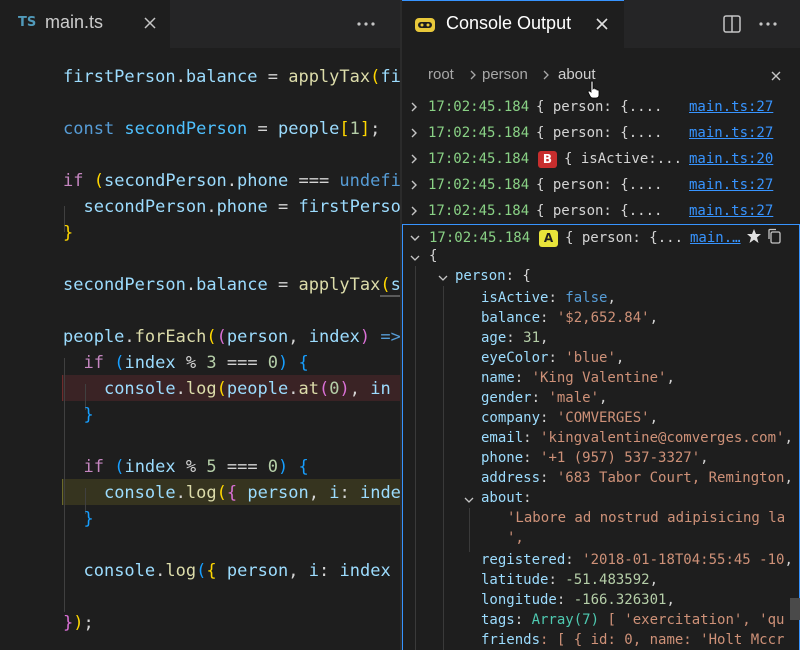 Image resolution: width=800 pixels, height=650 pixels. Describe the element at coordinates (547, 159) in the screenshot. I see `log-badge: B` at that location.